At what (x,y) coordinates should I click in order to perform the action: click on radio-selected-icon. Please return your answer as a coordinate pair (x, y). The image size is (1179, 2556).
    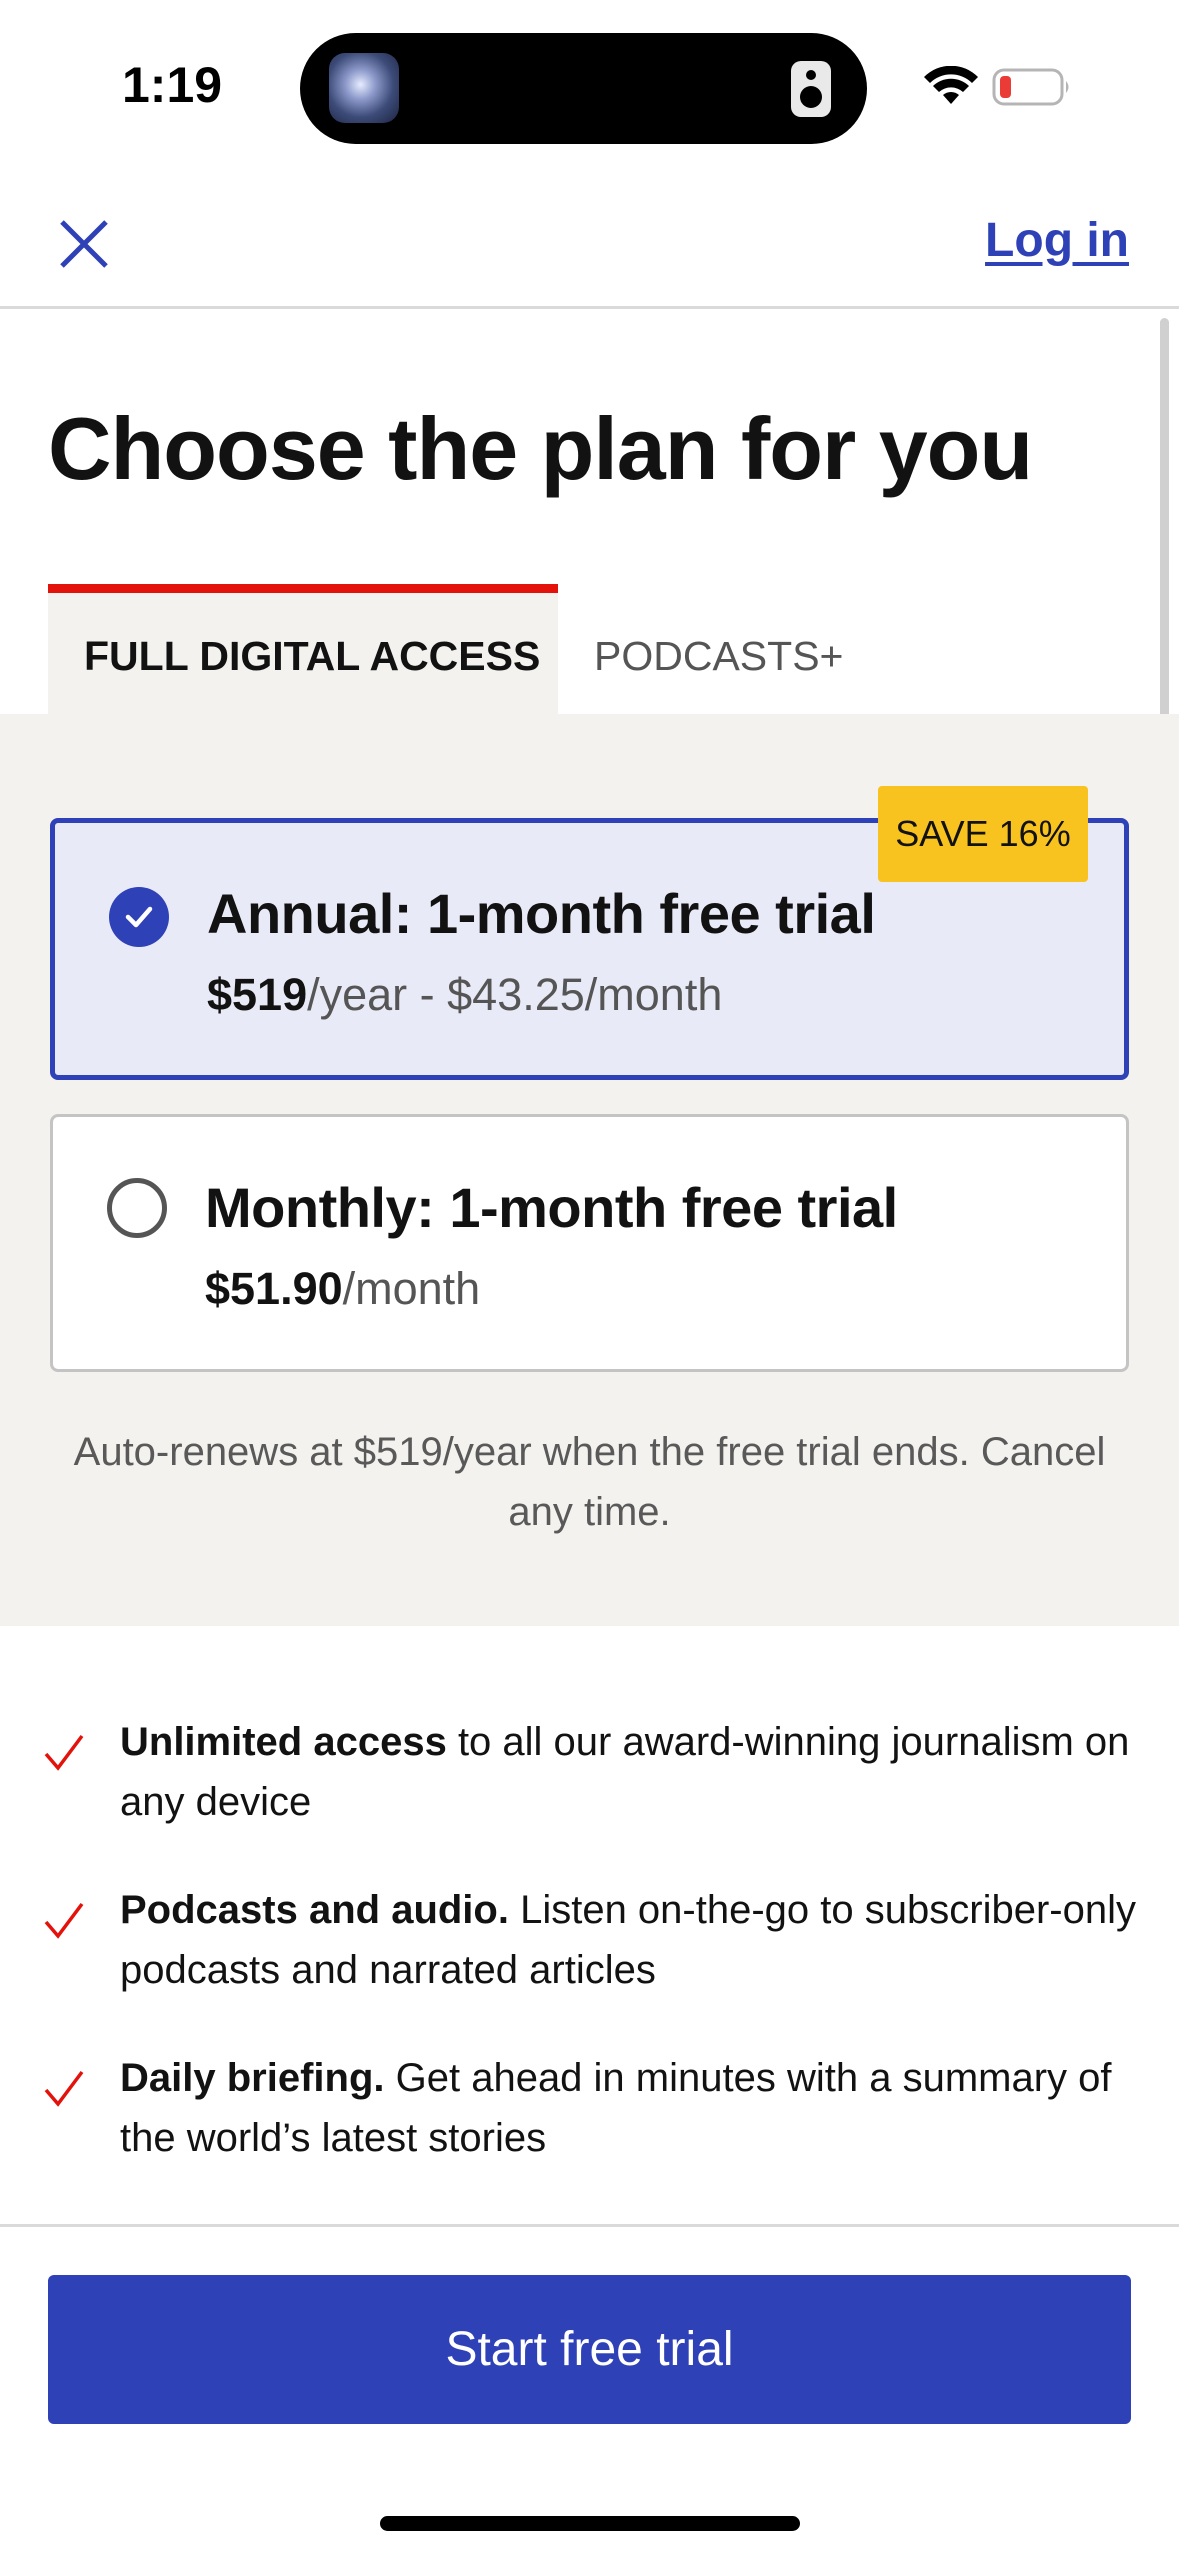
    Looking at the image, I should click on (139, 917).